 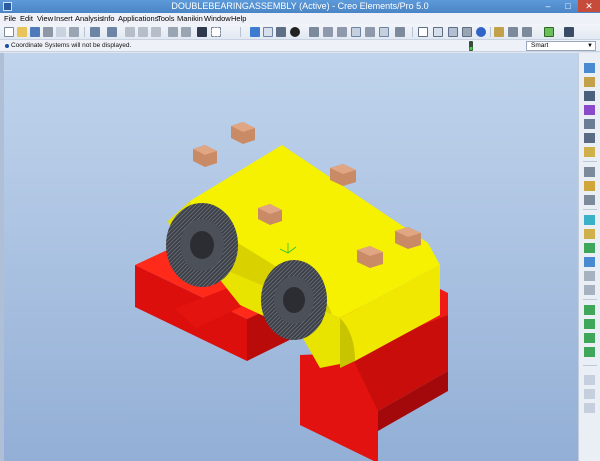 I want to click on hidden-line-icon, so click(x=438, y=32).